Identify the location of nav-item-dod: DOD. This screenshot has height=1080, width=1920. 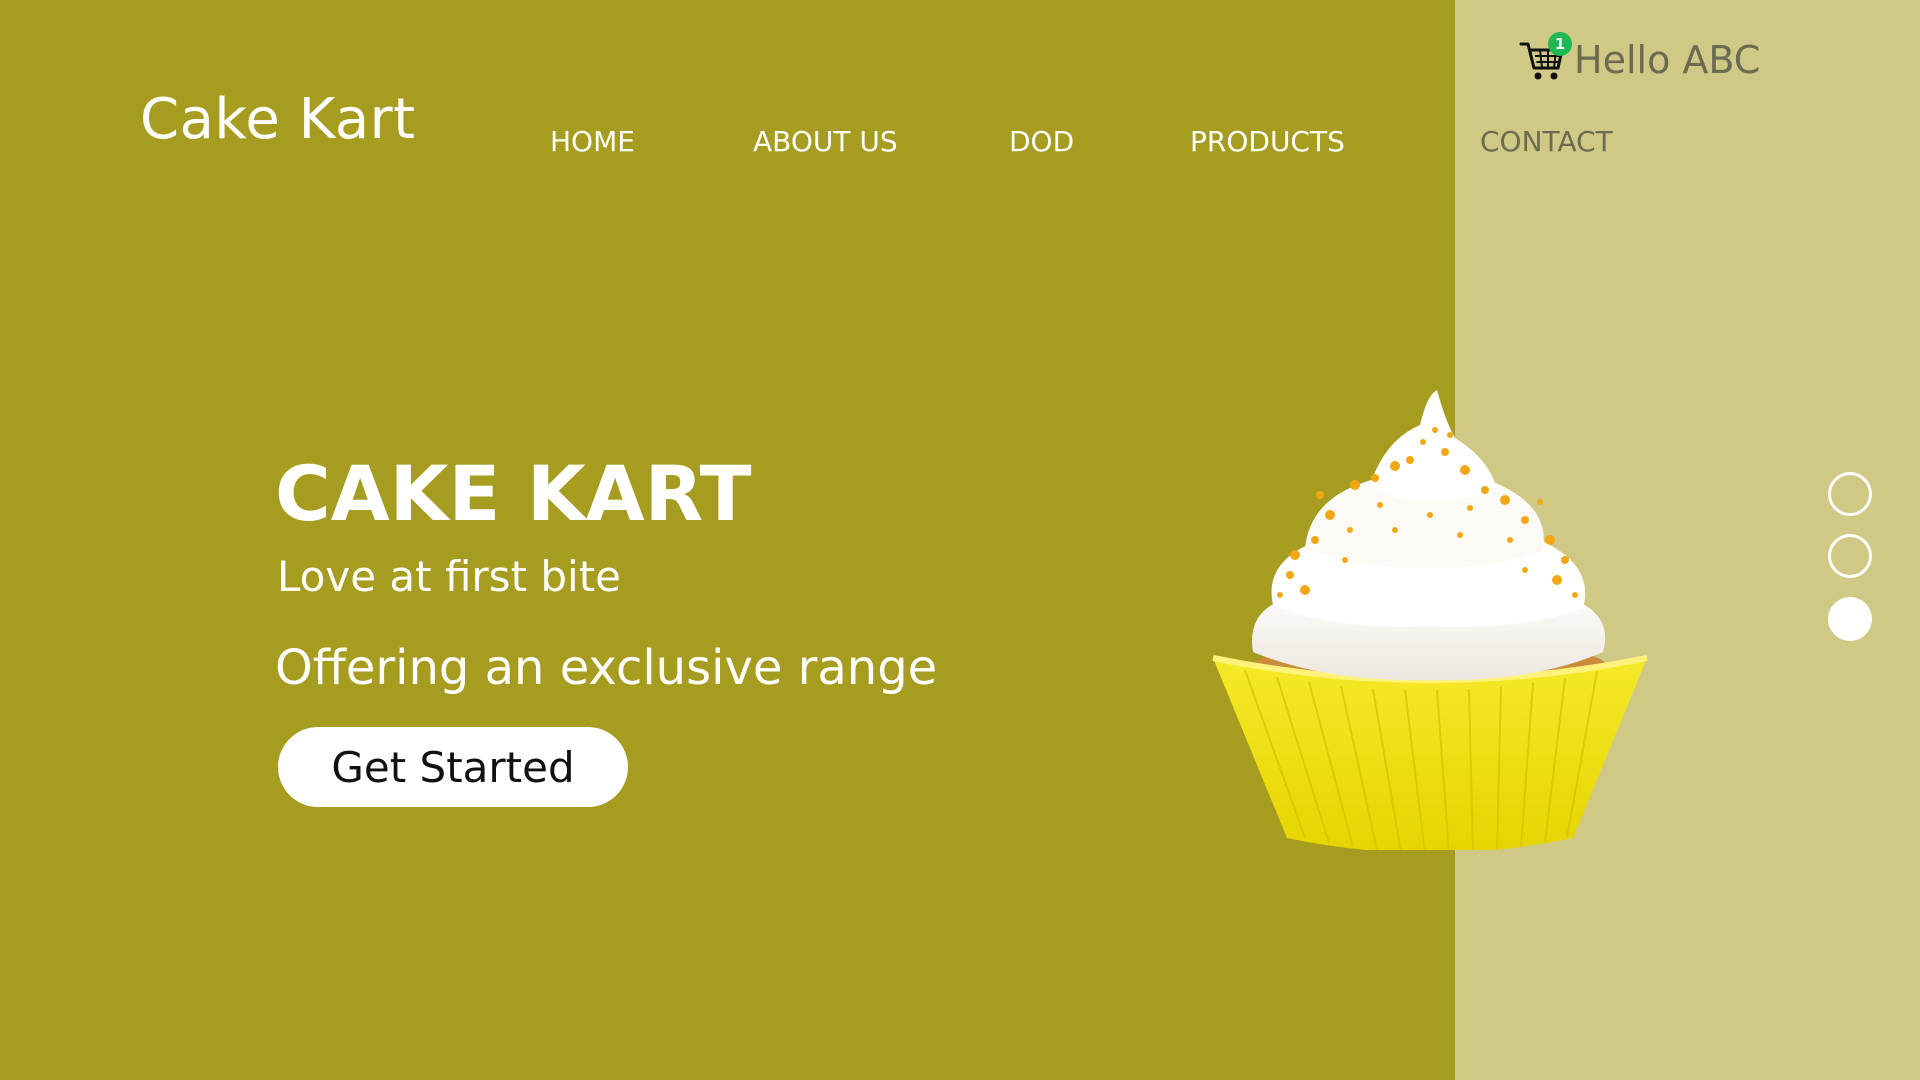
(1041, 142).